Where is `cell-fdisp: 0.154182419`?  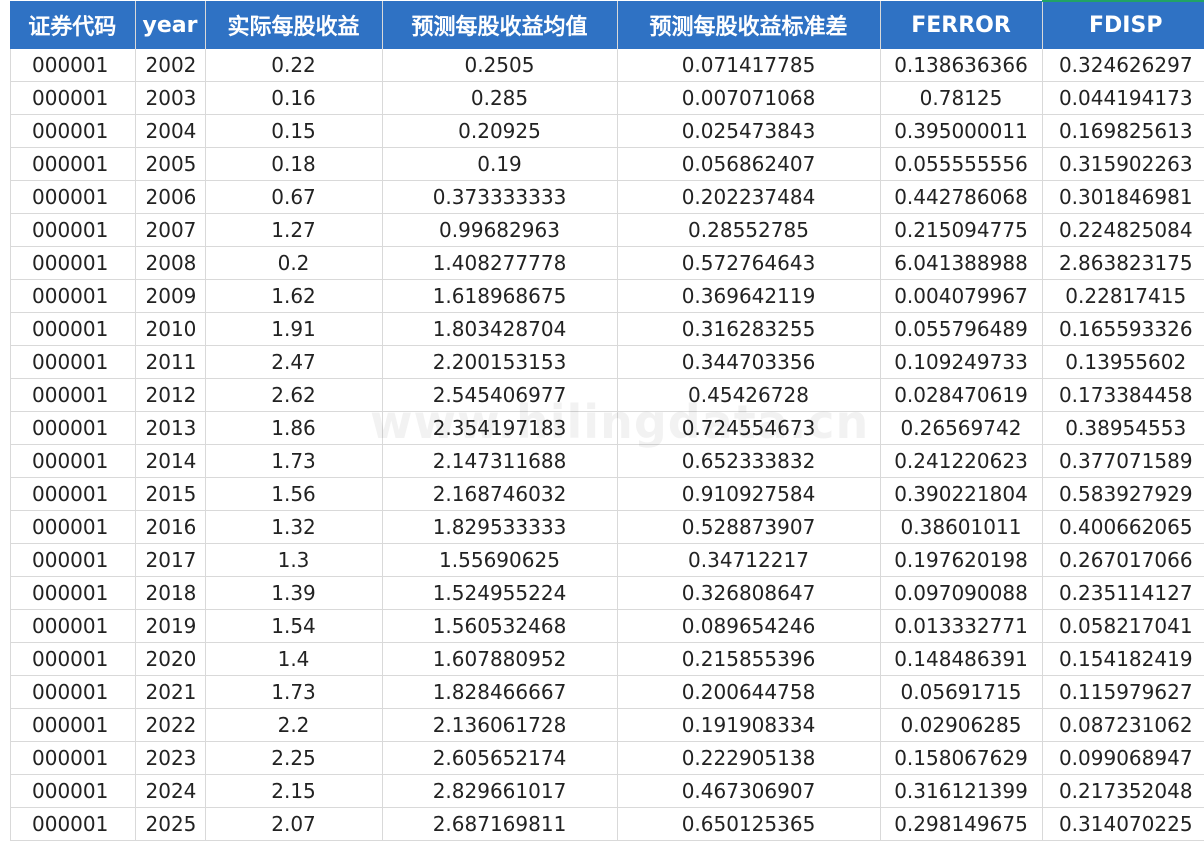
cell-fdisp: 0.154182419 is located at coordinates (1123, 659).